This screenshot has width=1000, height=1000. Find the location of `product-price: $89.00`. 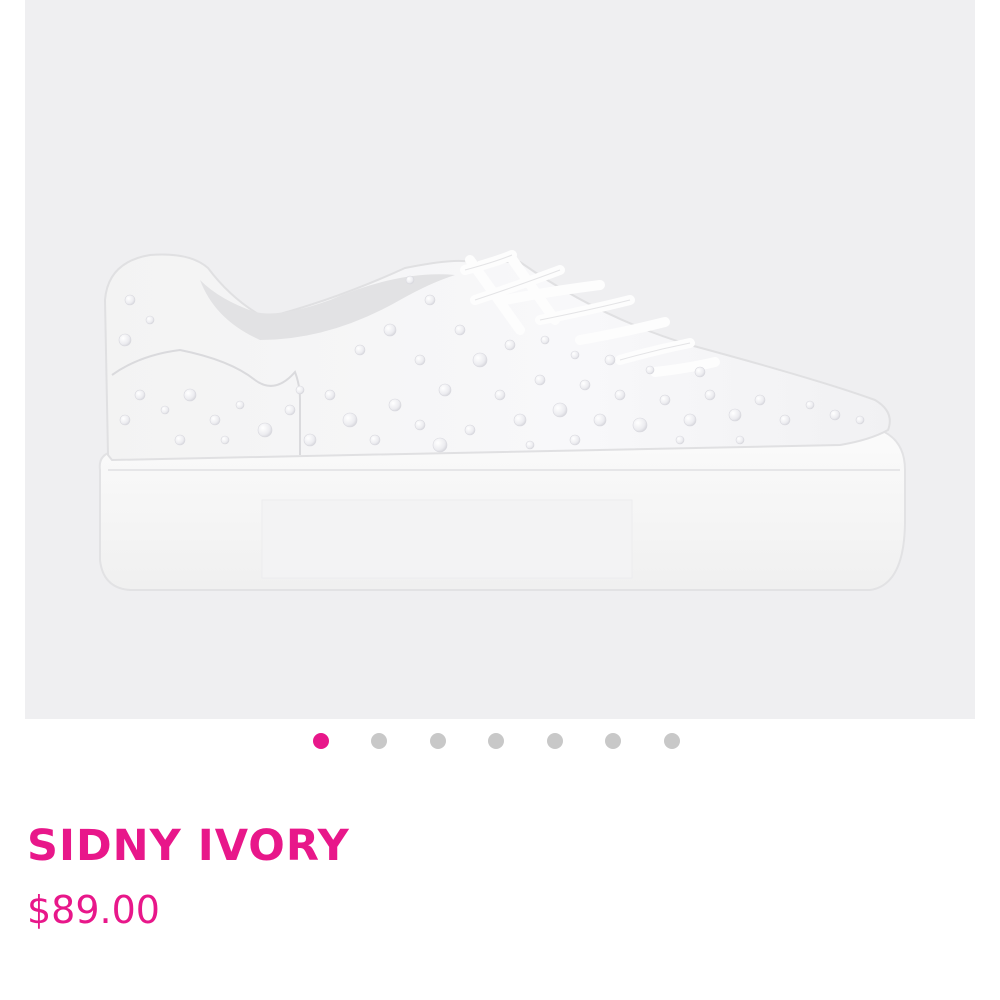

product-price: $89.00 is located at coordinates (93, 910).